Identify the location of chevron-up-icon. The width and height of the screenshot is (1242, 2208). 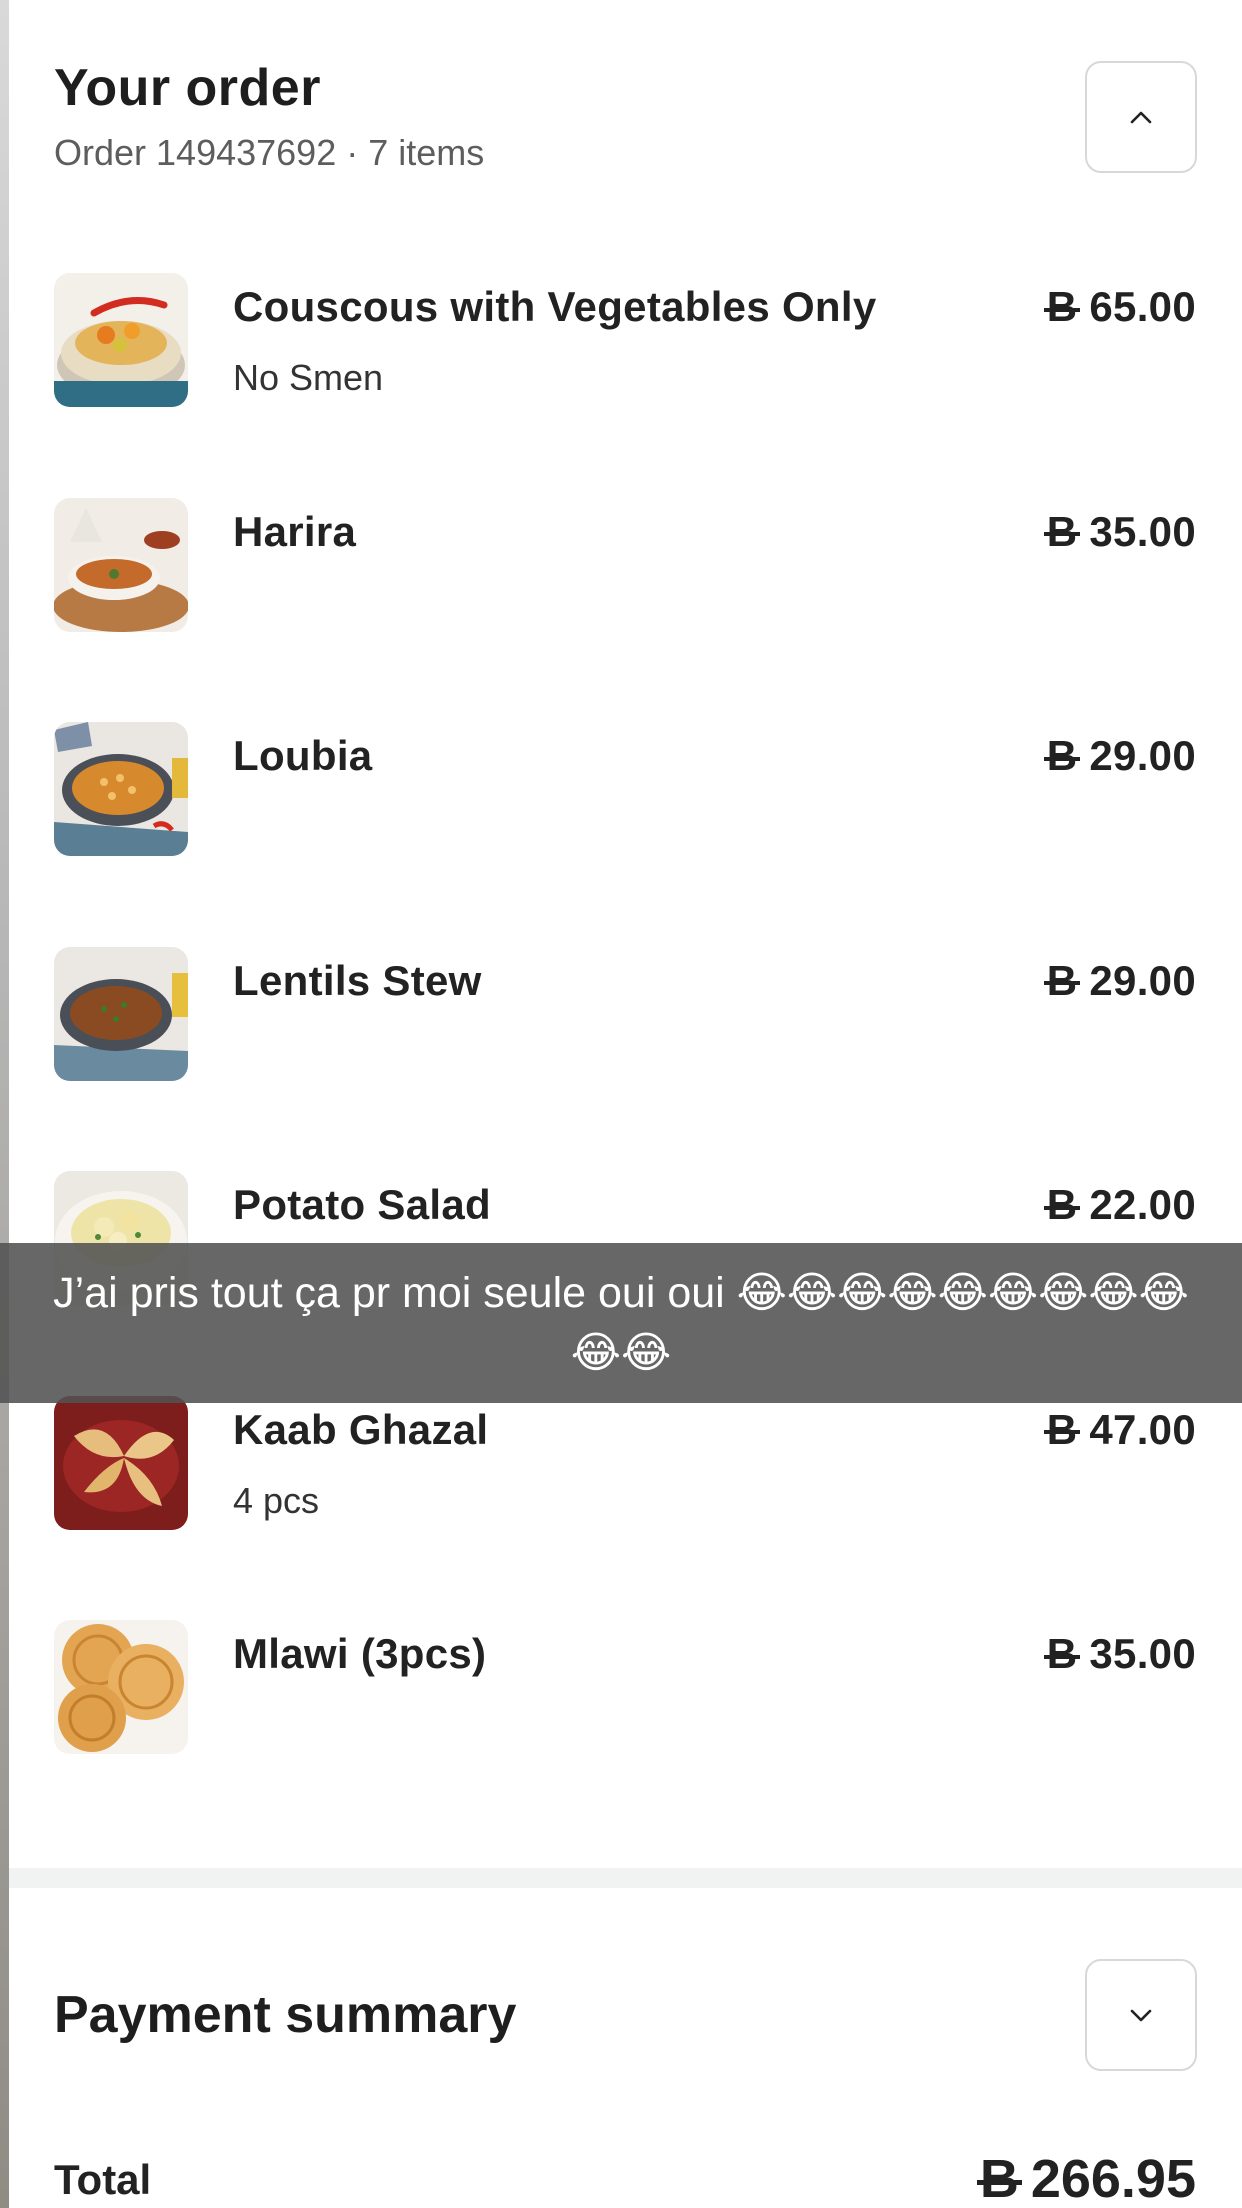
(1141, 117).